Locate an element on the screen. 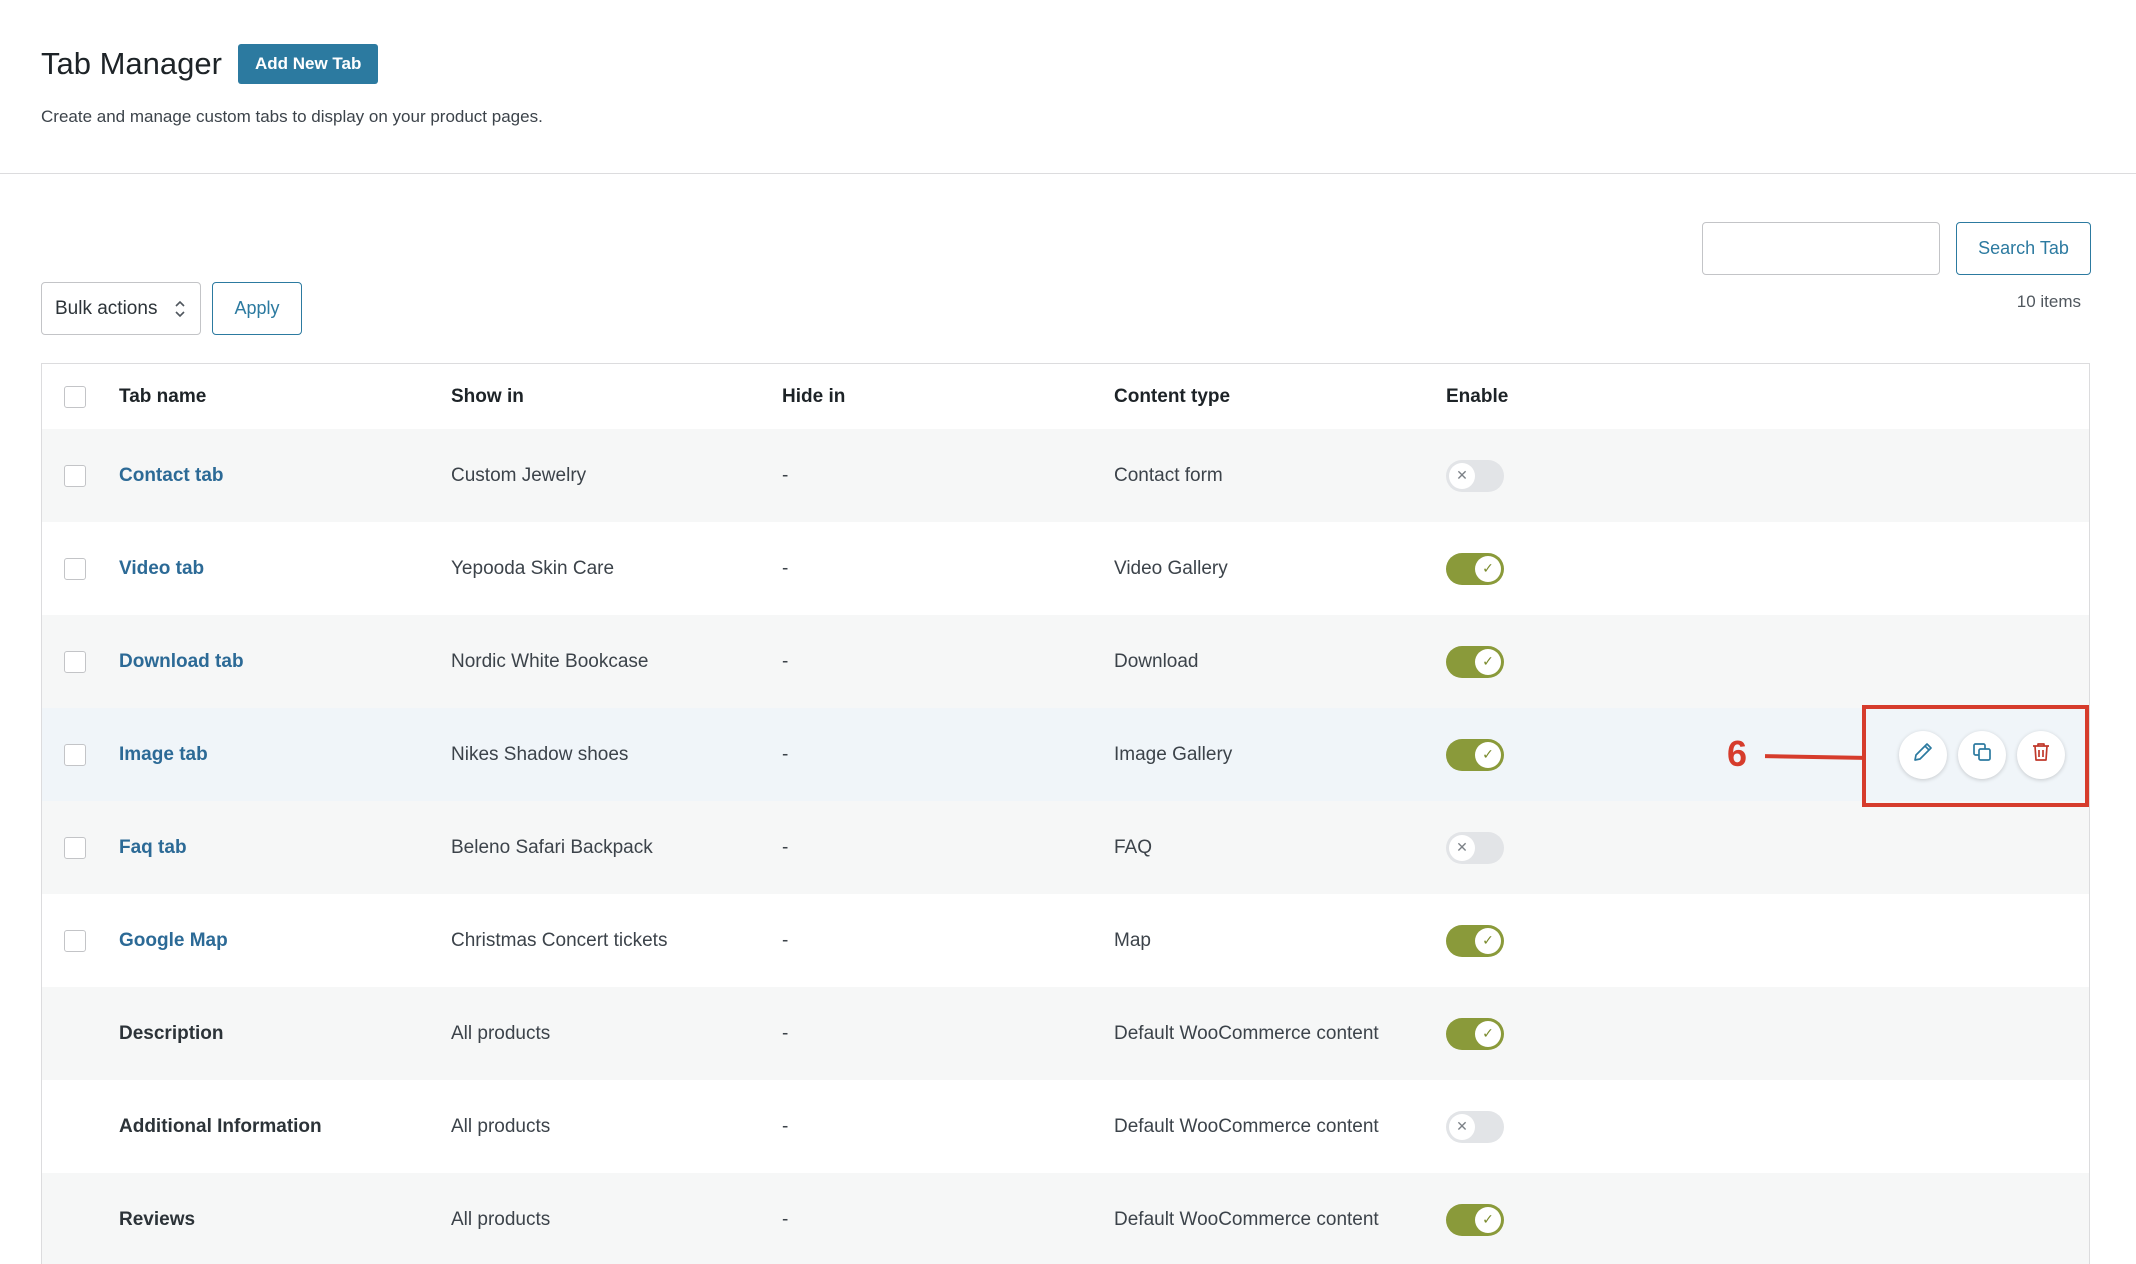  tab-name: Reviews is located at coordinates (157, 1219).